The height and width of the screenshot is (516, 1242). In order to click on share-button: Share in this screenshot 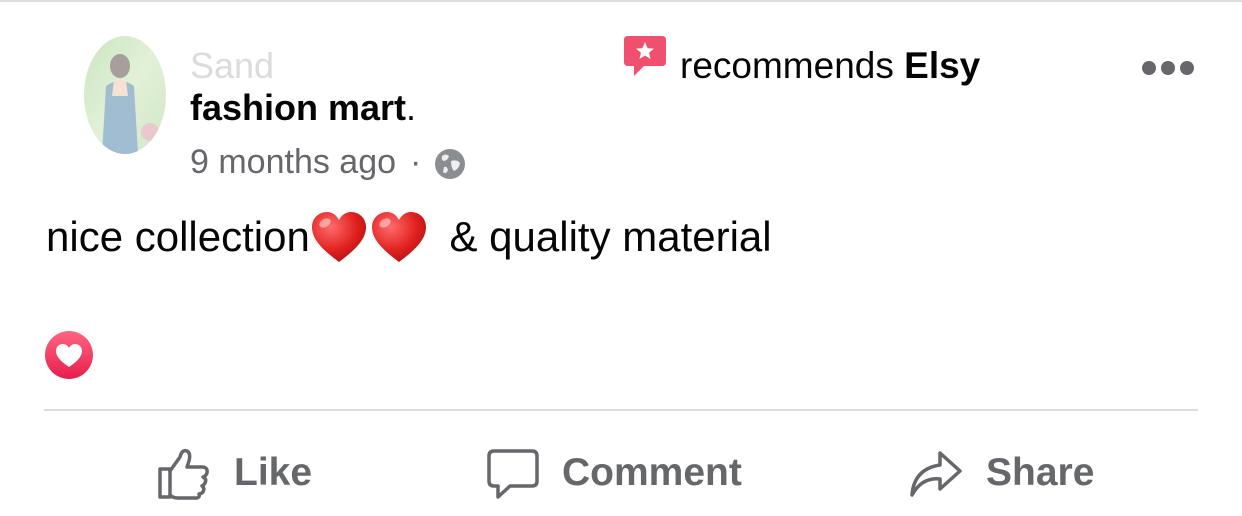, I will do `click(1001, 473)`.